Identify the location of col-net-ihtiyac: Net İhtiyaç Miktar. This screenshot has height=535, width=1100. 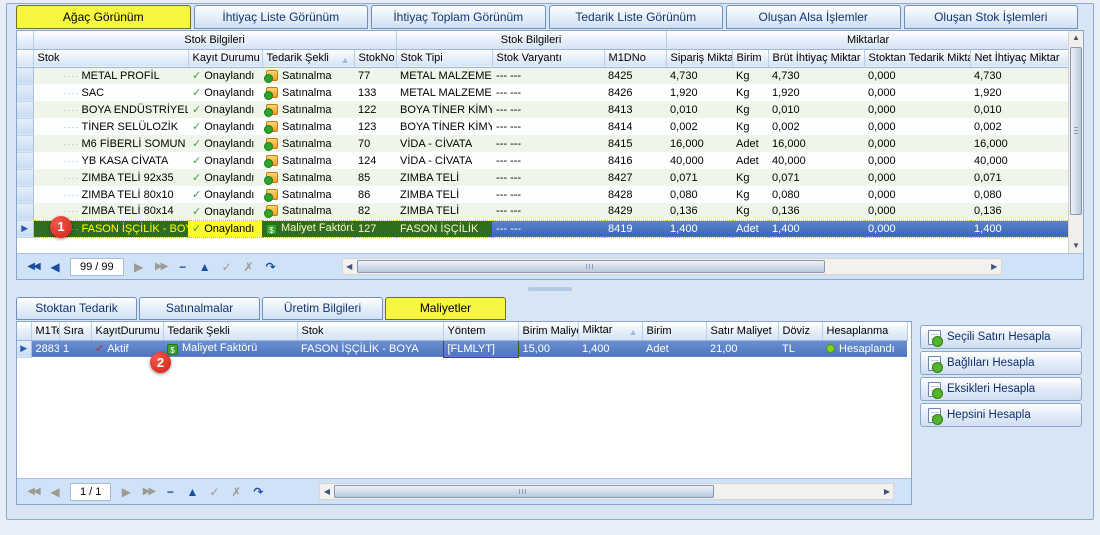
(1020, 58).